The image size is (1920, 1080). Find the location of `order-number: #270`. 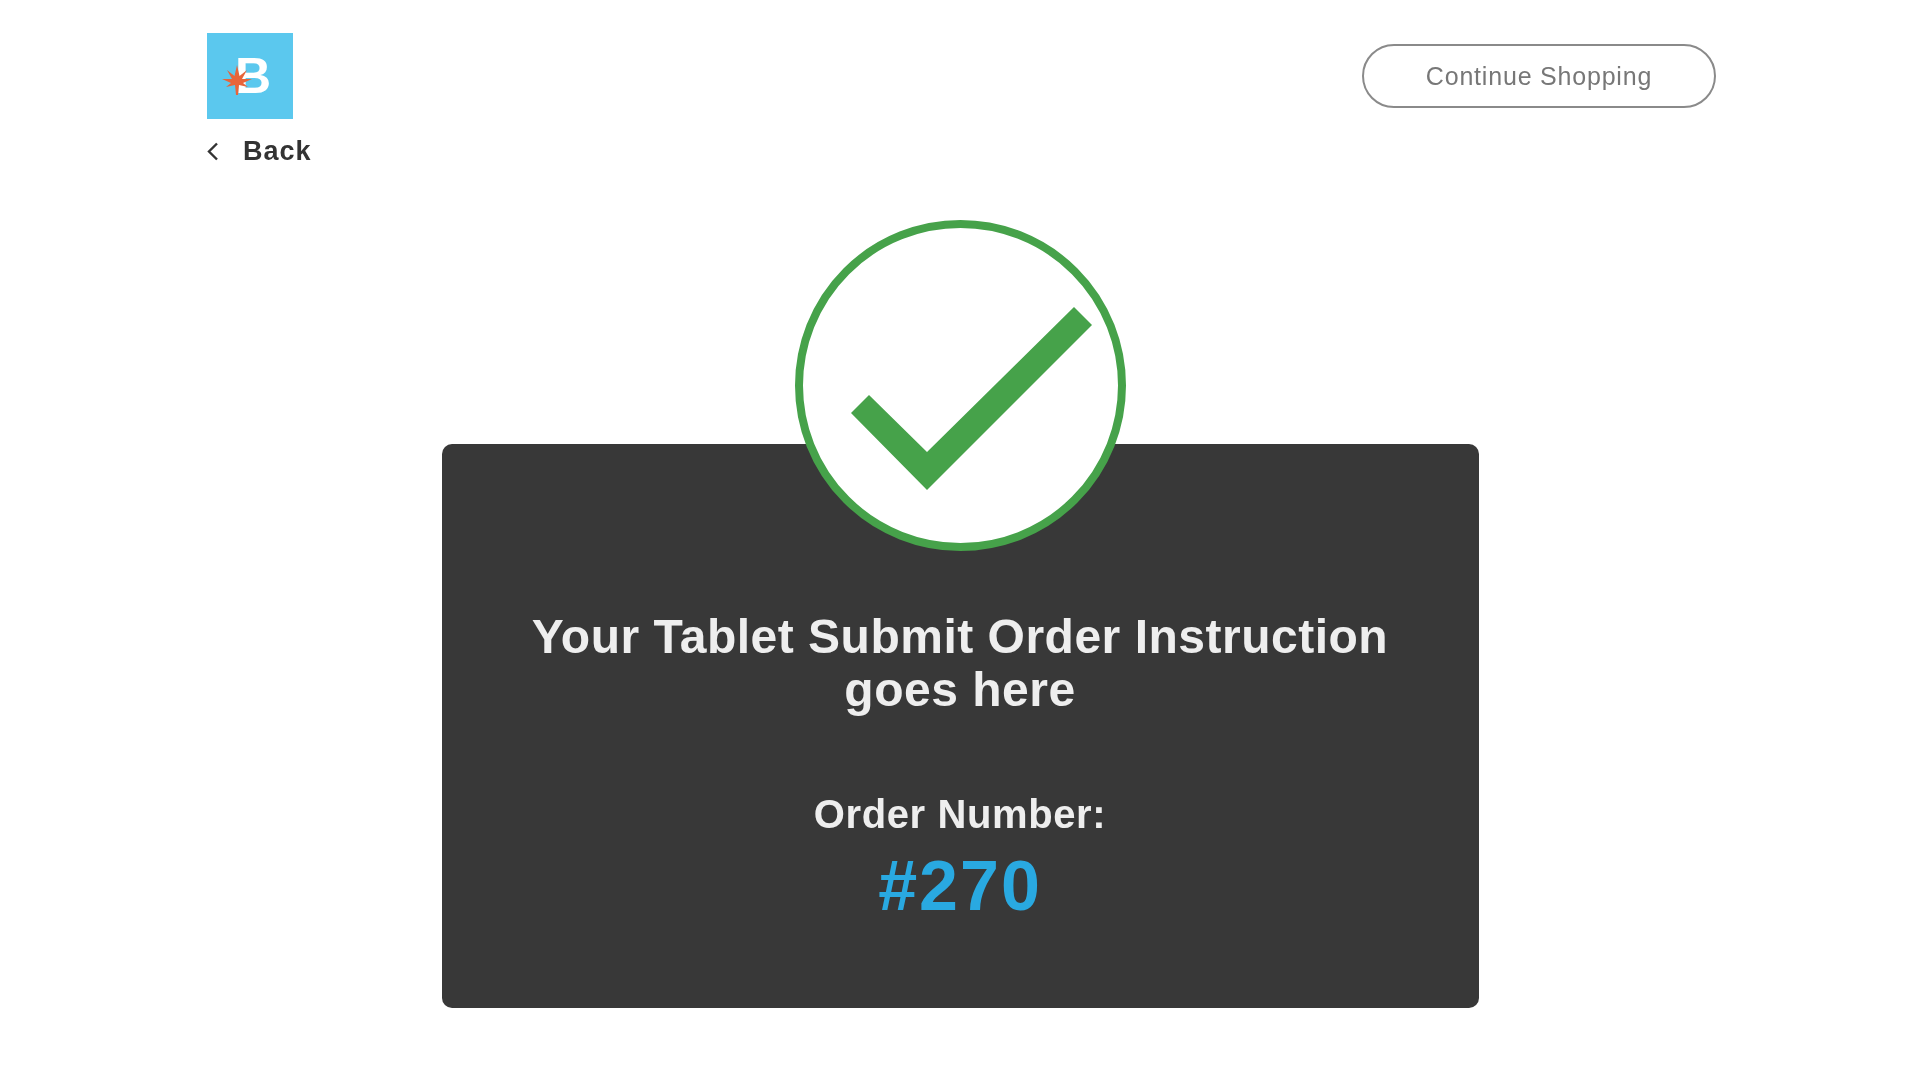

order-number: #270 is located at coordinates (960, 886).